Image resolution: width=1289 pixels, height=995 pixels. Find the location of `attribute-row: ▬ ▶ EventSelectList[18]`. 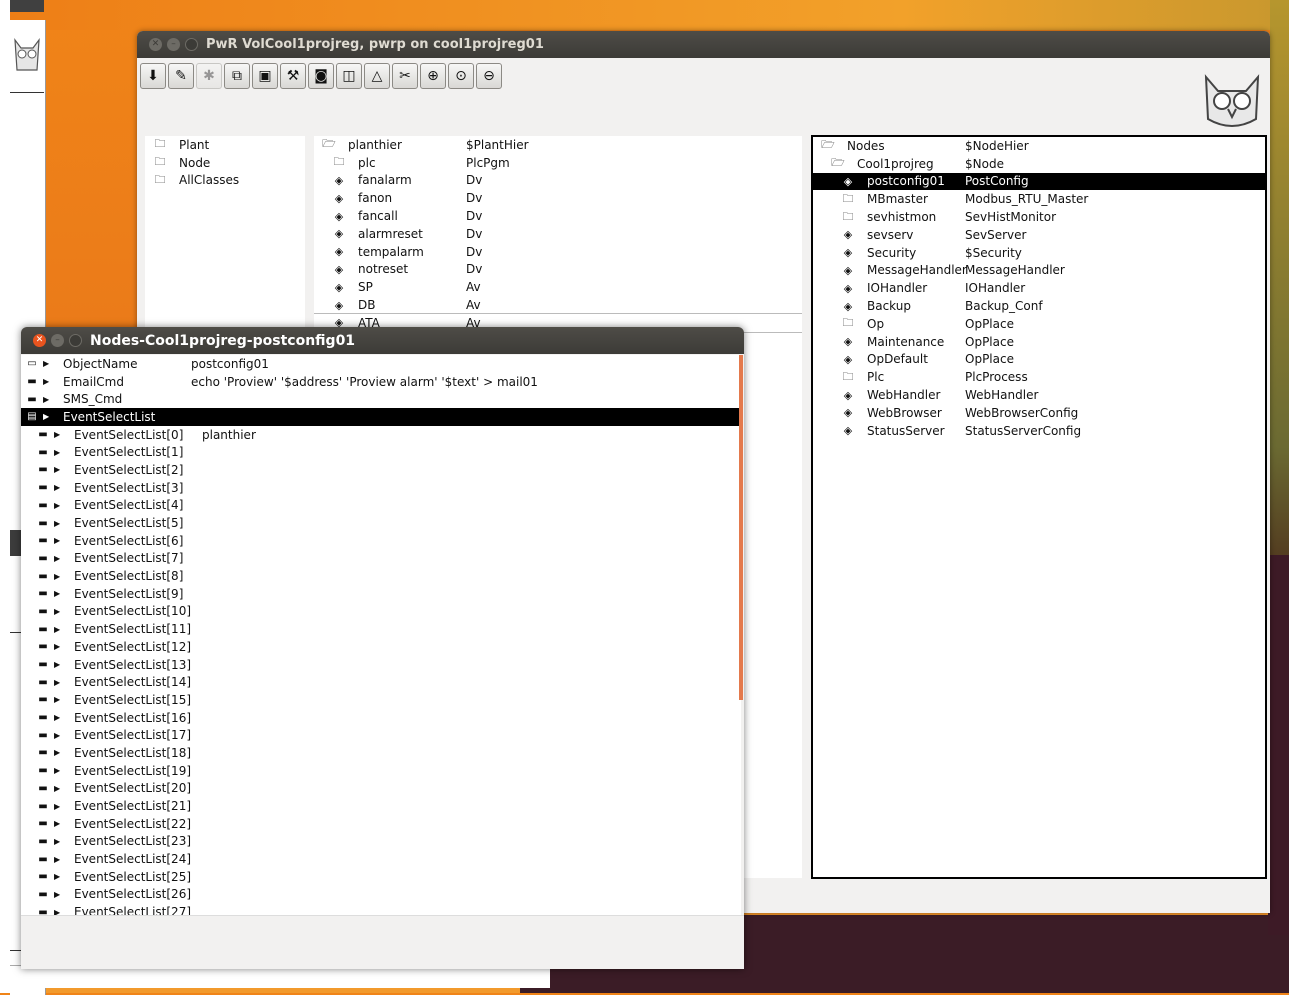

attribute-row: ▬ ▶ EventSelectList[18] is located at coordinates (381, 753).